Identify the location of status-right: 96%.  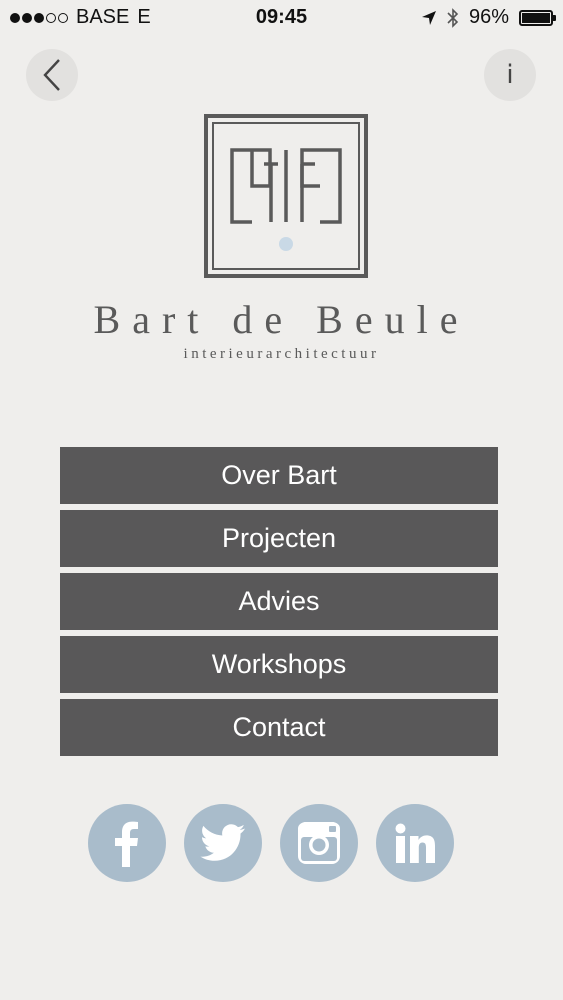
(488, 17).